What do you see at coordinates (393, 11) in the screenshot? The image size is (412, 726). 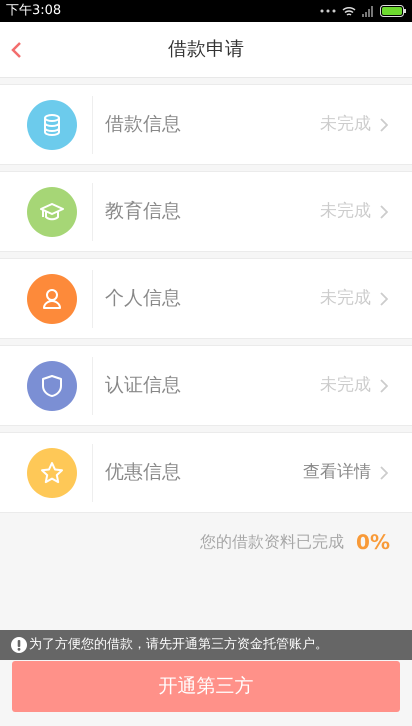 I see `battery-icon` at bounding box center [393, 11].